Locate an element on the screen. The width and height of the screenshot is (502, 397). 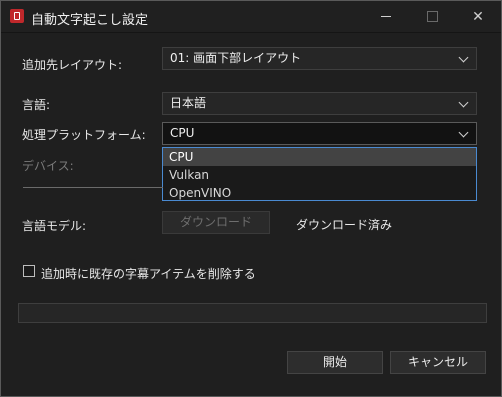
platform-option-openvino: OpenVINO is located at coordinates (319, 193).